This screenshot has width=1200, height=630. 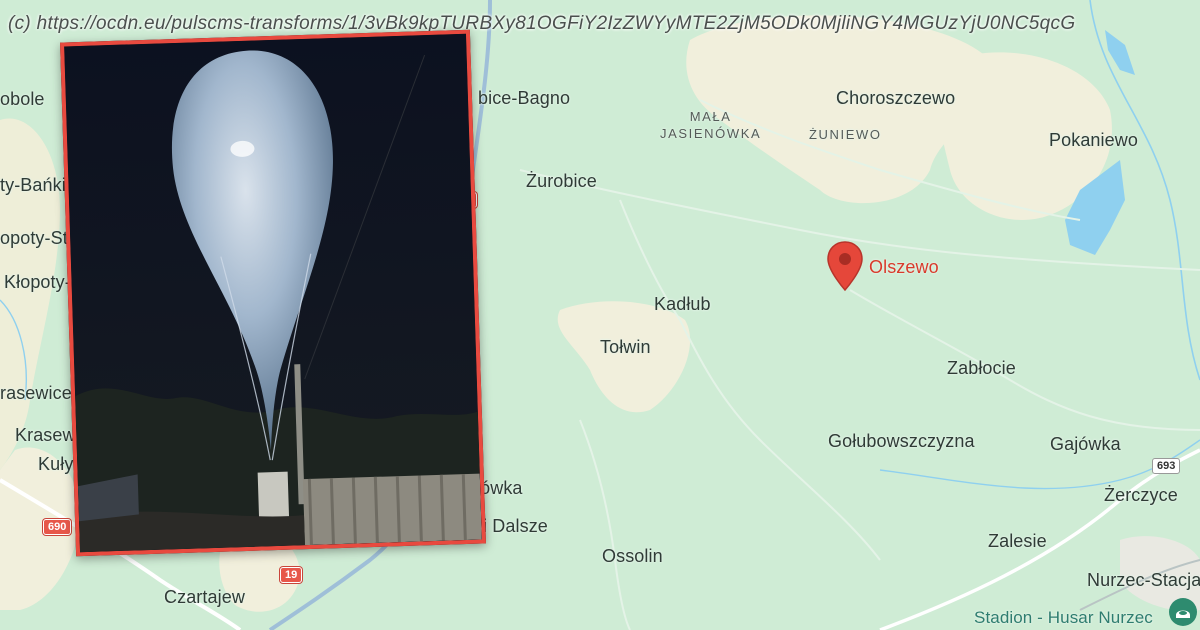 I want to click on stadium-icon, so click(x=1183, y=612).